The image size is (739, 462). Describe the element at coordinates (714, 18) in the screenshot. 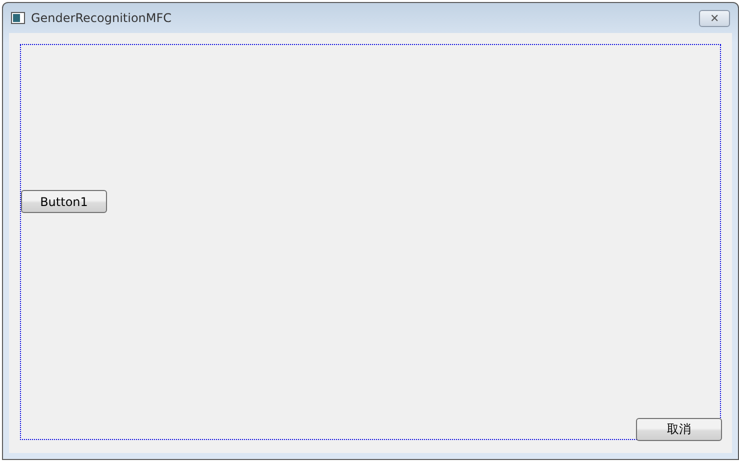

I see `close-button: ✕` at that location.